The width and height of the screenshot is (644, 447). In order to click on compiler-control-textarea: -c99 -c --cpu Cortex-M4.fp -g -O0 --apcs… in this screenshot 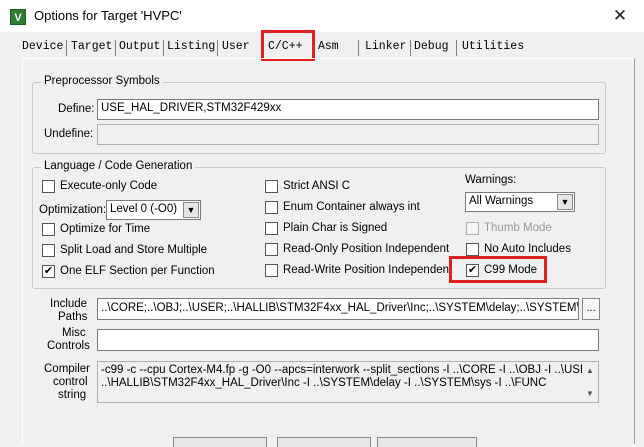, I will do `click(348, 382)`.